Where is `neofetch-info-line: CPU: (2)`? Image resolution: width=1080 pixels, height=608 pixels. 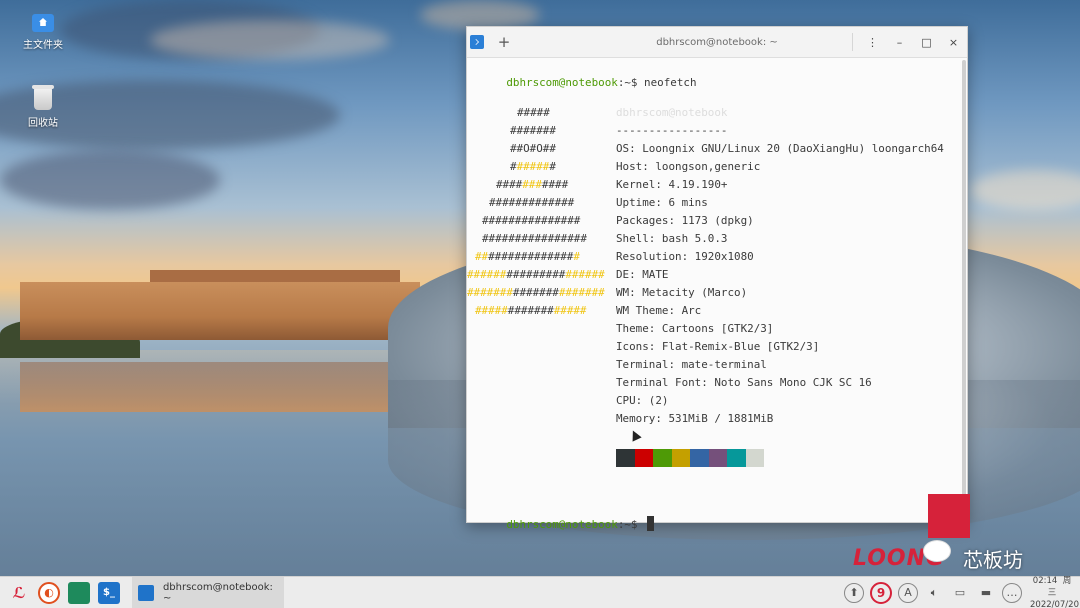 neofetch-info-line: CPU: (2) is located at coordinates (642, 400).